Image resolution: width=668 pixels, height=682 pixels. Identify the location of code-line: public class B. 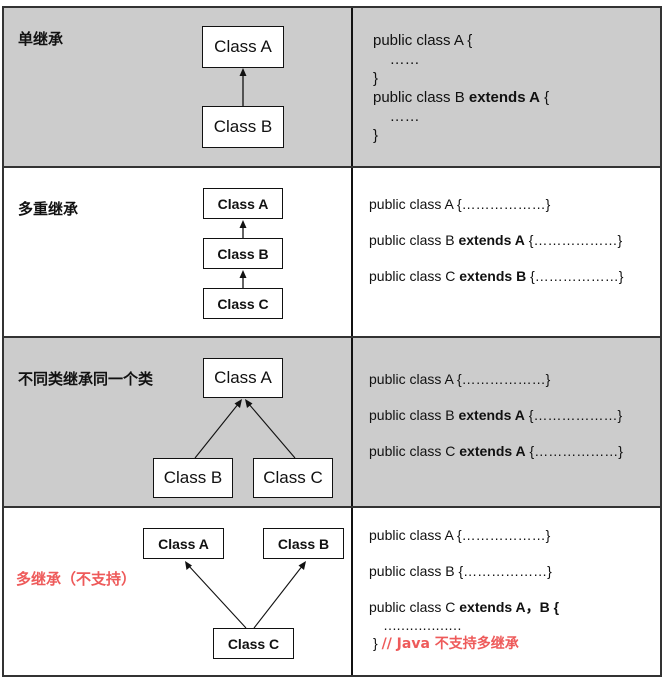
(421, 97).